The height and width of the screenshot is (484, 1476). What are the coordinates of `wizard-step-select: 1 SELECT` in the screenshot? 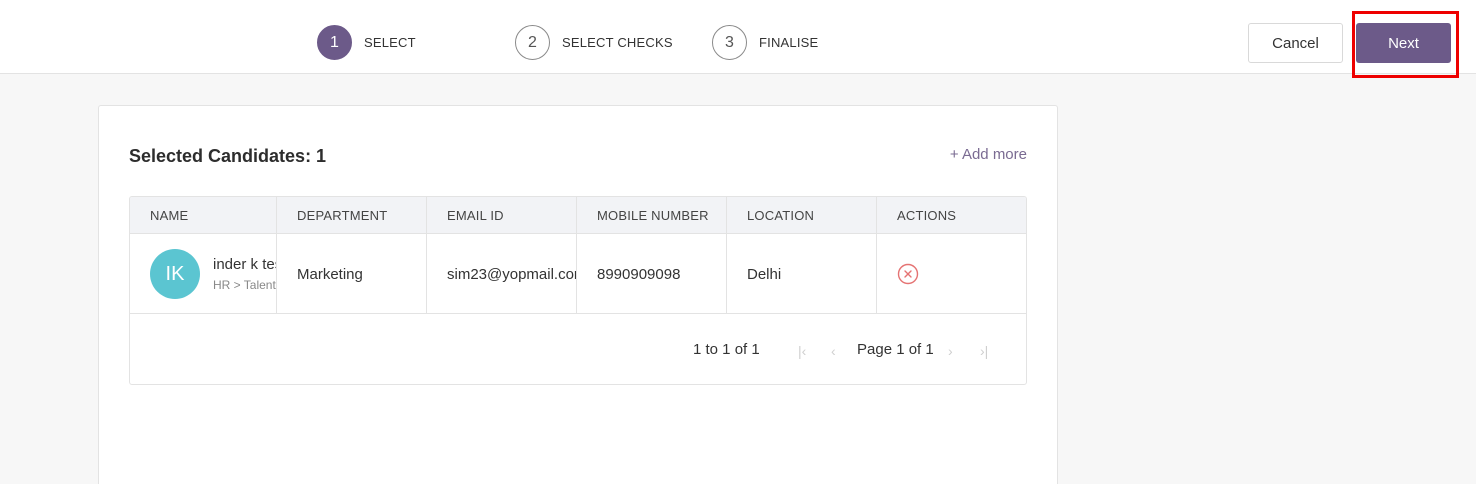 It's located at (366, 42).